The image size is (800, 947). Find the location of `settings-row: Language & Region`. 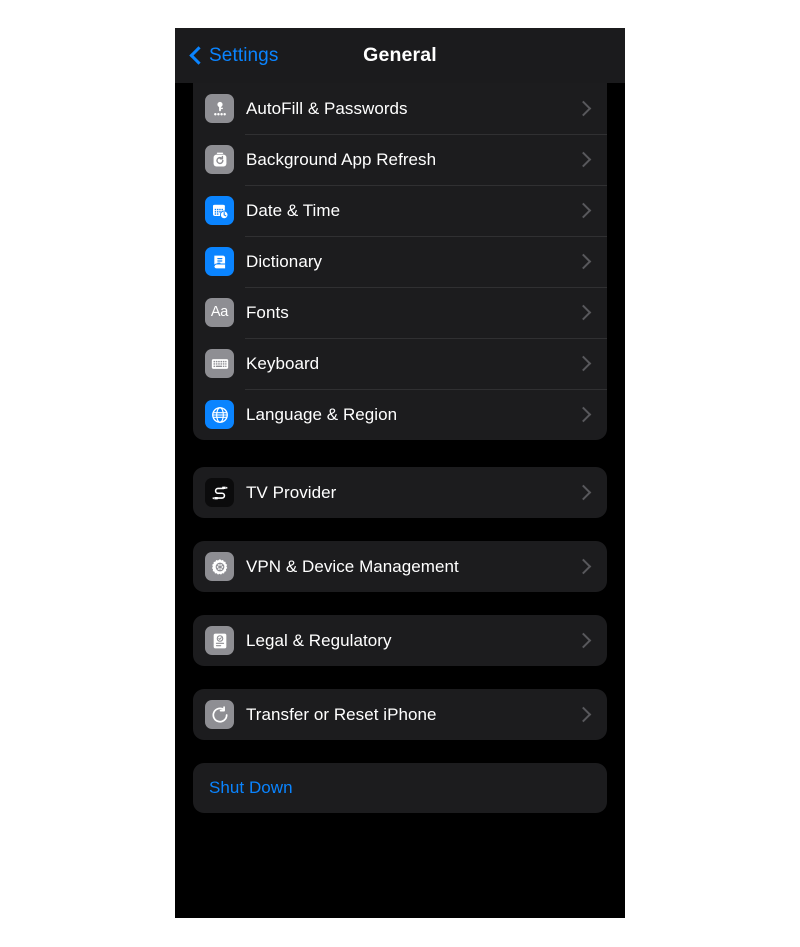

settings-row: Language & Region is located at coordinates (400, 414).